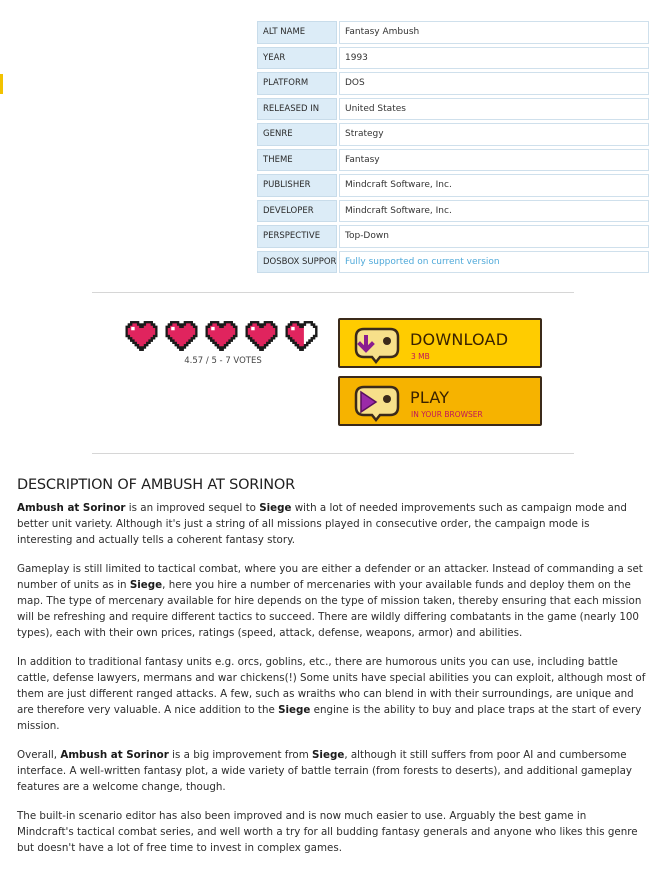 The width and height of the screenshot is (657, 871). I want to click on dosbox-support-link: Fully supported on current version, so click(494, 261).